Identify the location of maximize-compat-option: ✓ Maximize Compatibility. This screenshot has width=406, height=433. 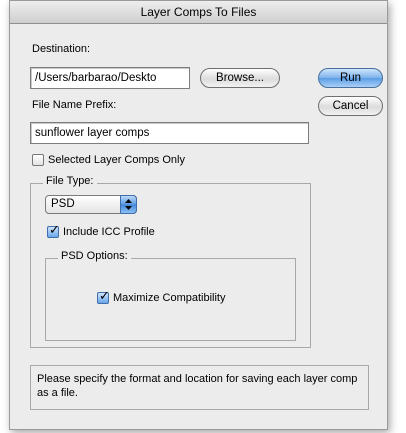
(161, 296).